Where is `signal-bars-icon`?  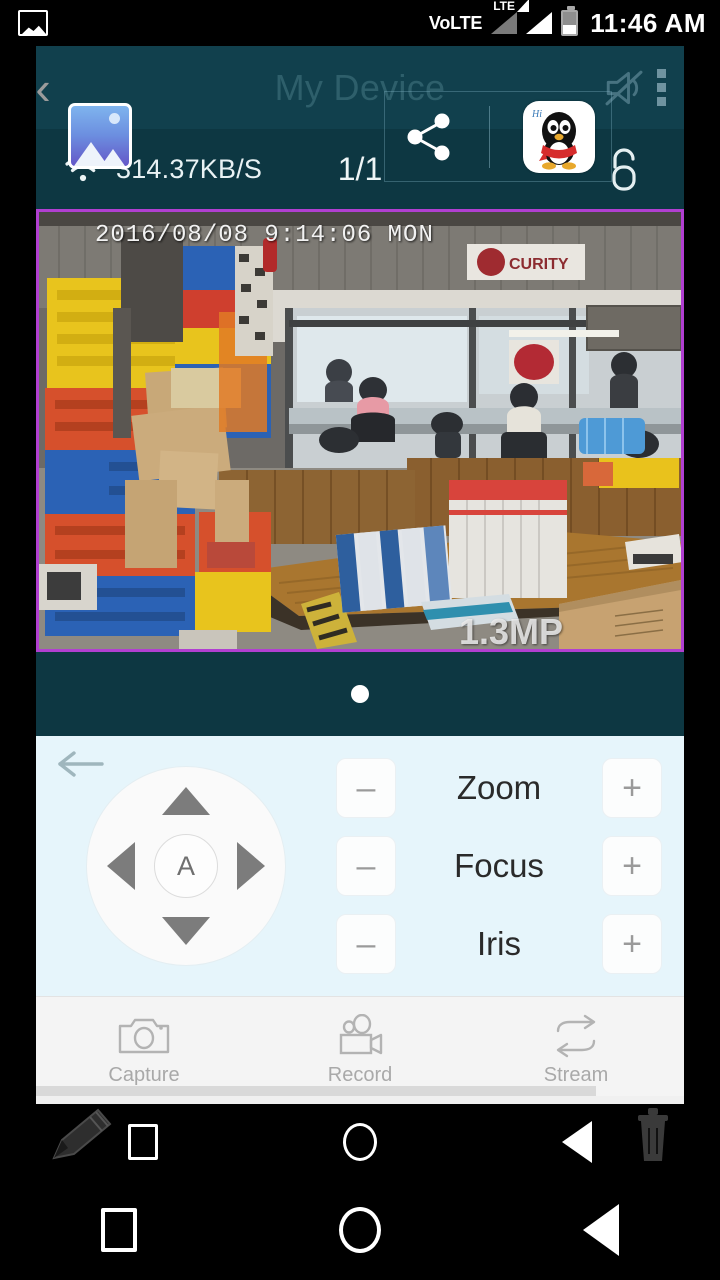 signal-bars-icon is located at coordinates (539, 23).